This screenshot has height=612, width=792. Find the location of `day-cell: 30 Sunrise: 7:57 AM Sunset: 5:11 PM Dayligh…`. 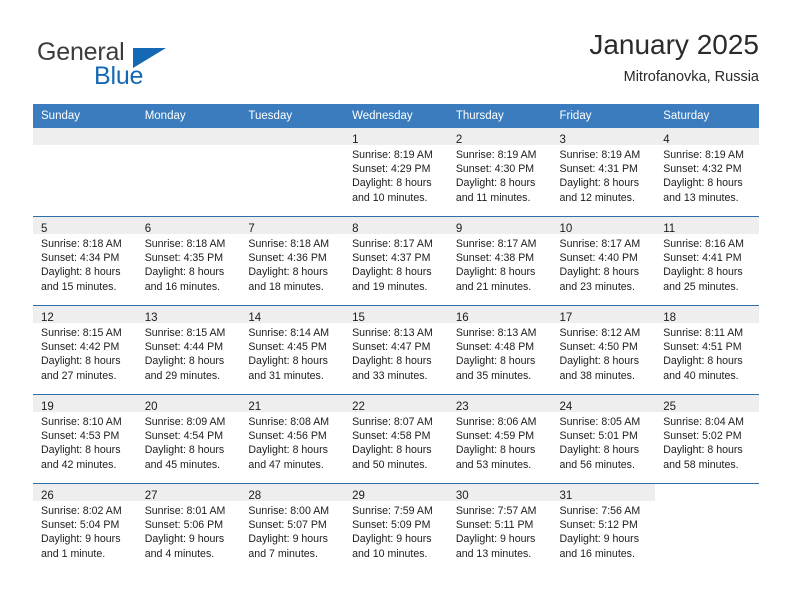

day-cell: 30 Sunrise: 7:57 AM Sunset: 5:11 PM Dayligh… is located at coordinates (499, 528).